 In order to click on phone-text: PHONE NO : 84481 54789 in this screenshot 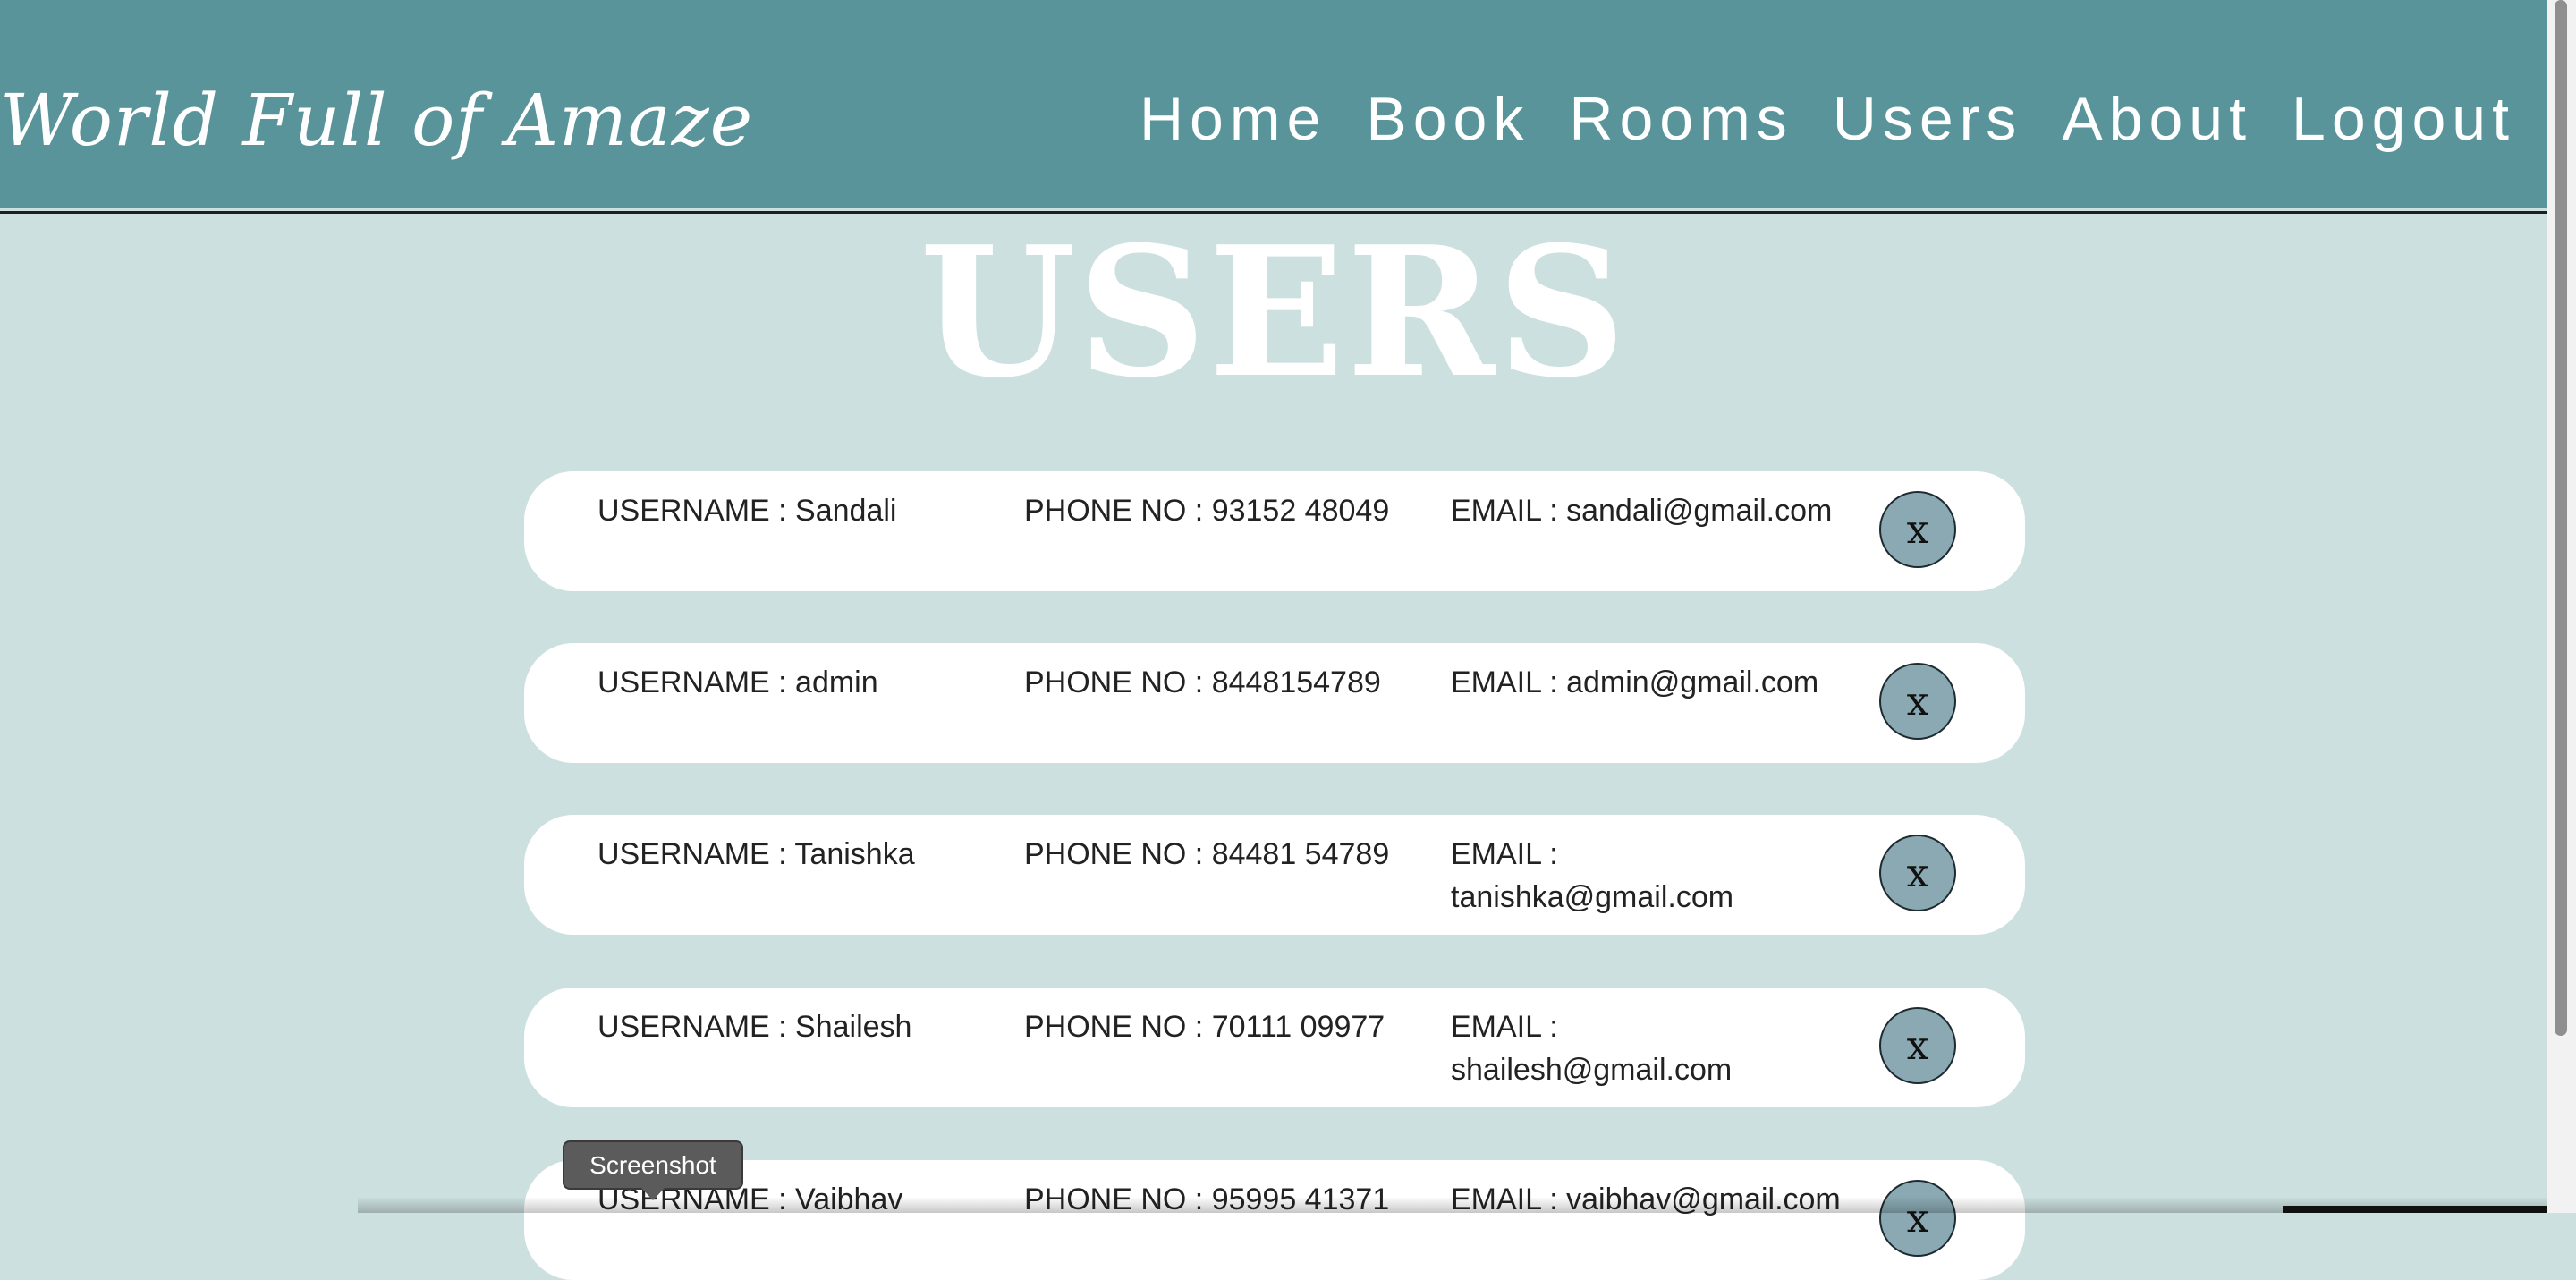, I will do `click(1207, 854)`.